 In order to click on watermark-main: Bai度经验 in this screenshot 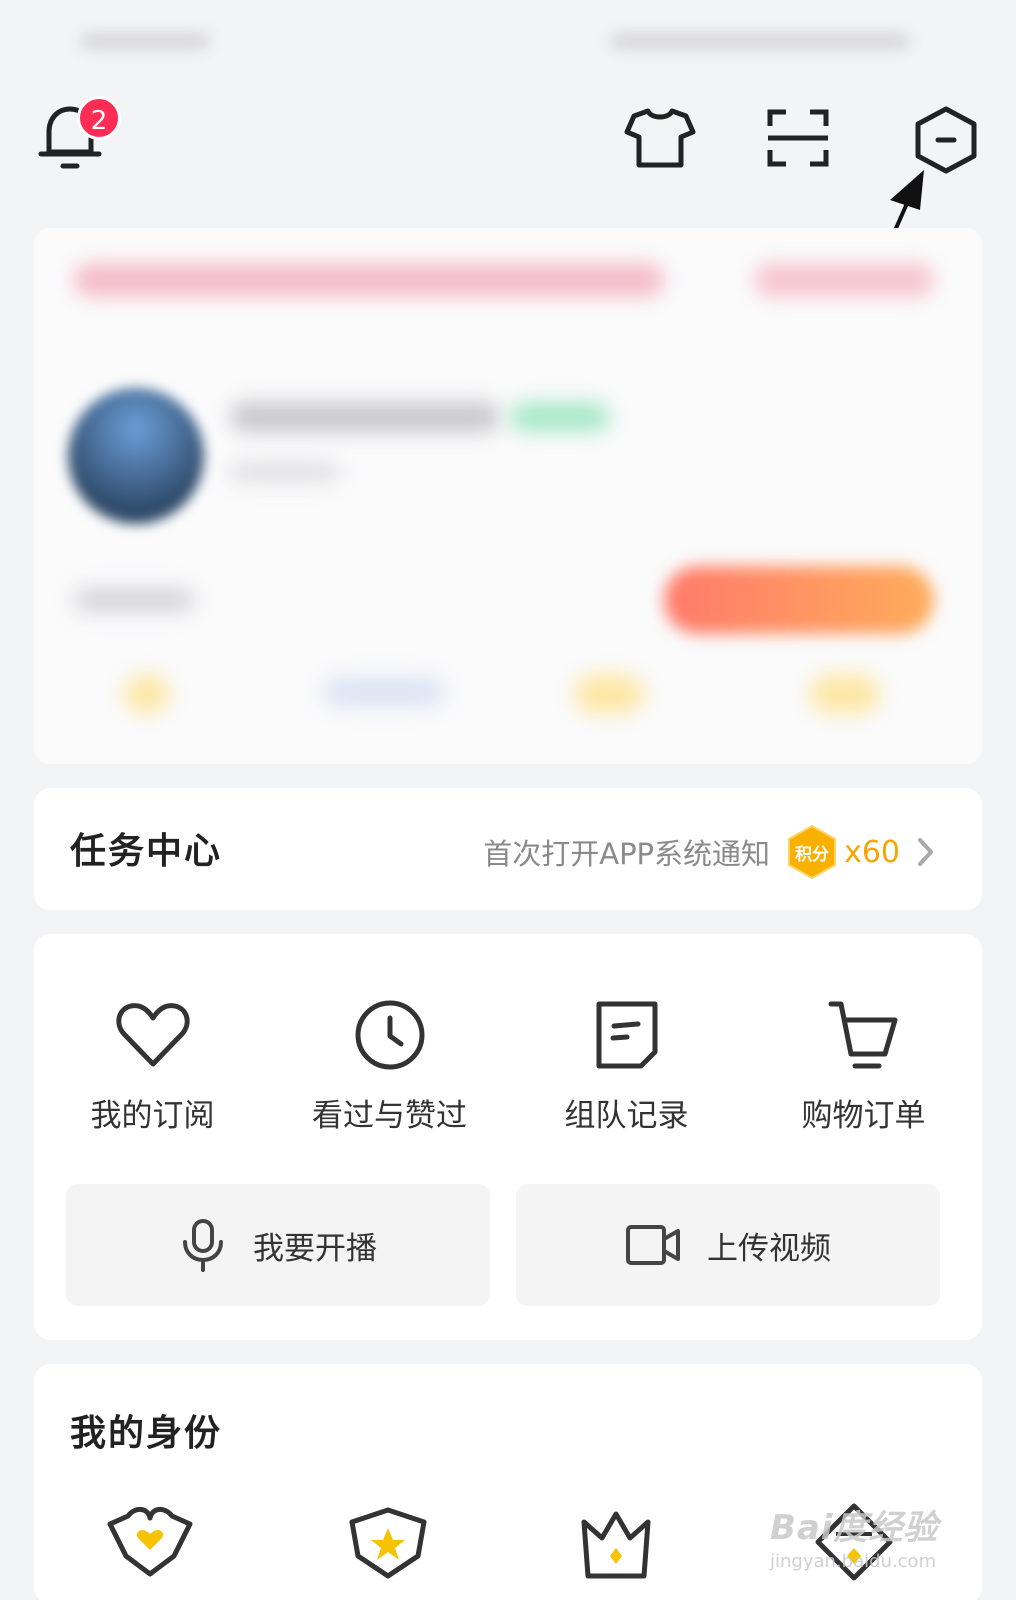, I will do `click(854, 1528)`.